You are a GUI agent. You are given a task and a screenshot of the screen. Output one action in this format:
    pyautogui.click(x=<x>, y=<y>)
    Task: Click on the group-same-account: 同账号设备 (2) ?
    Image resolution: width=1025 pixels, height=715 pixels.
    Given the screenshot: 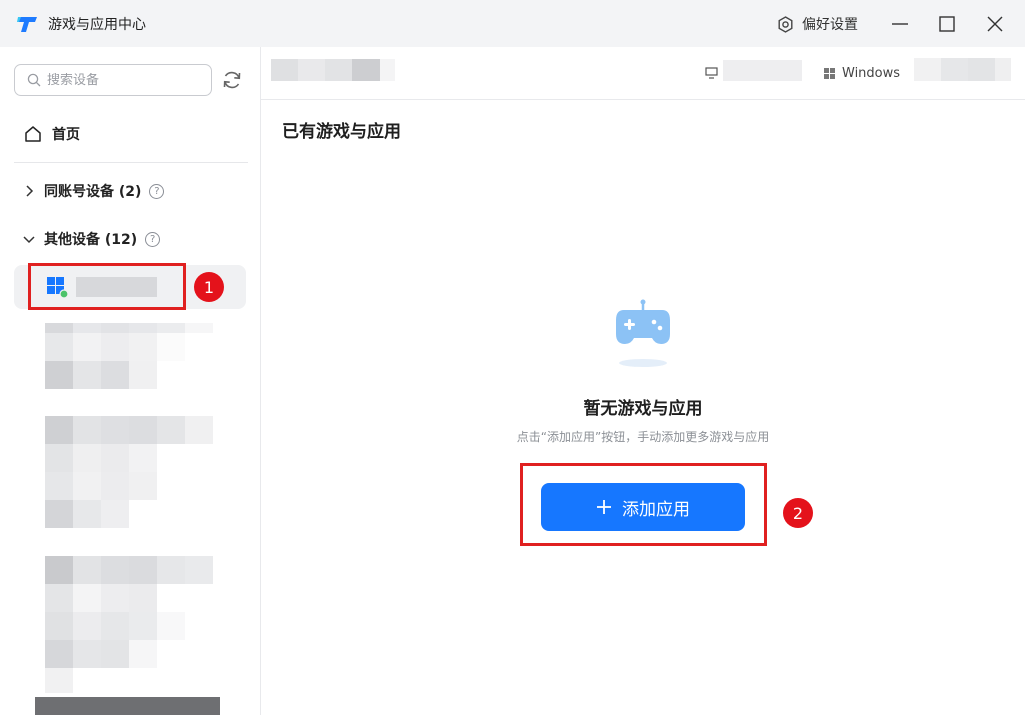 What is the action you would take?
    pyautogui.click(x=135, y=191)
    